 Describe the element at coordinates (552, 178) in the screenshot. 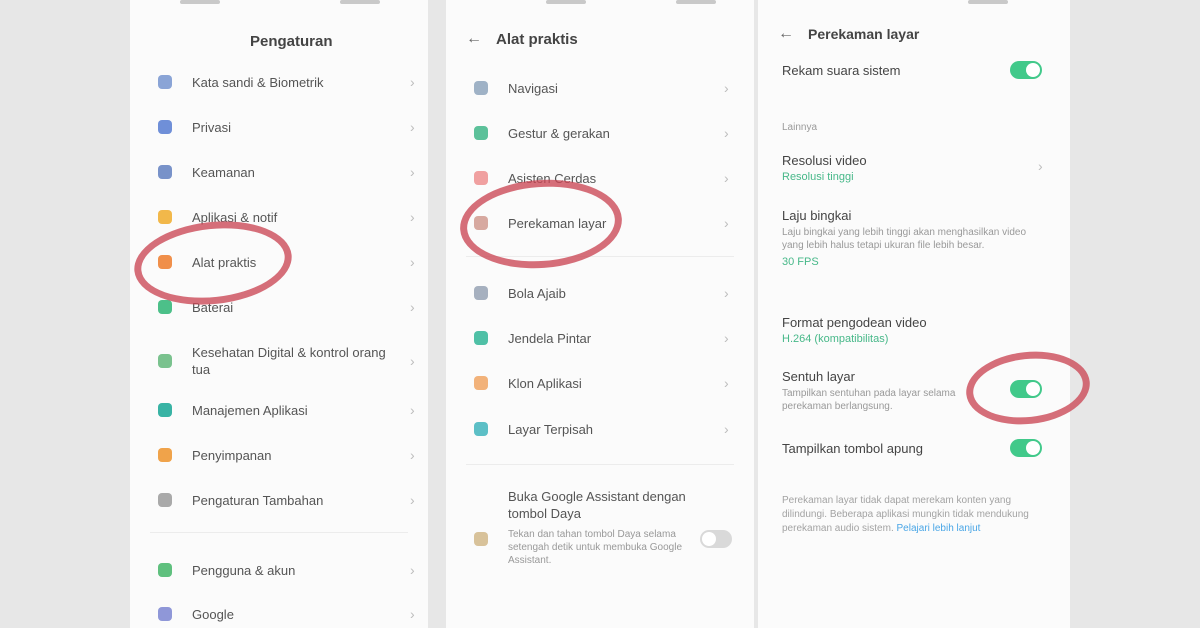

I see `tools-item-label: Asisten Cerdas` at that location.